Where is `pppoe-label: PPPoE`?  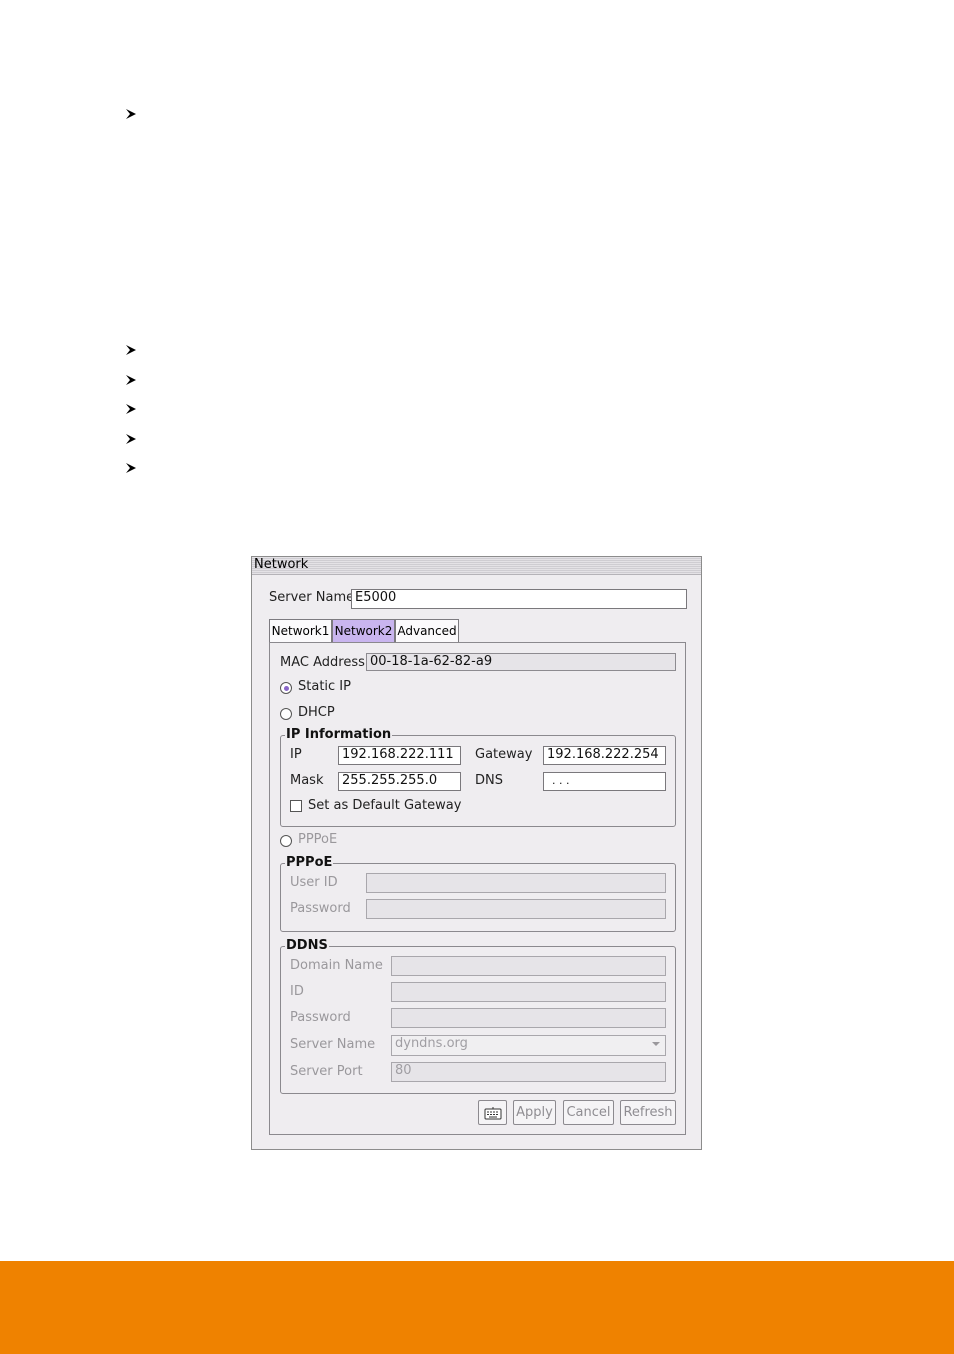
pppoe-label: PPPoE is located at coordinates (318, 839).